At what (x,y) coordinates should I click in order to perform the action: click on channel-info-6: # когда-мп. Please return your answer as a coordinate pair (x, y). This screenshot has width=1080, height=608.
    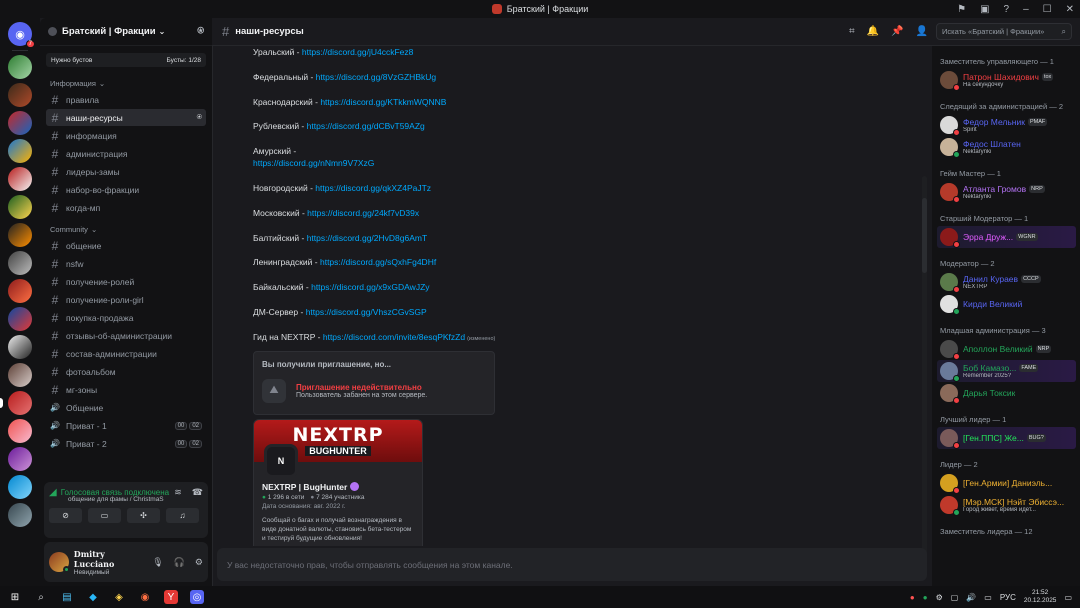
    Looking at the image, I should click on (126, 207).